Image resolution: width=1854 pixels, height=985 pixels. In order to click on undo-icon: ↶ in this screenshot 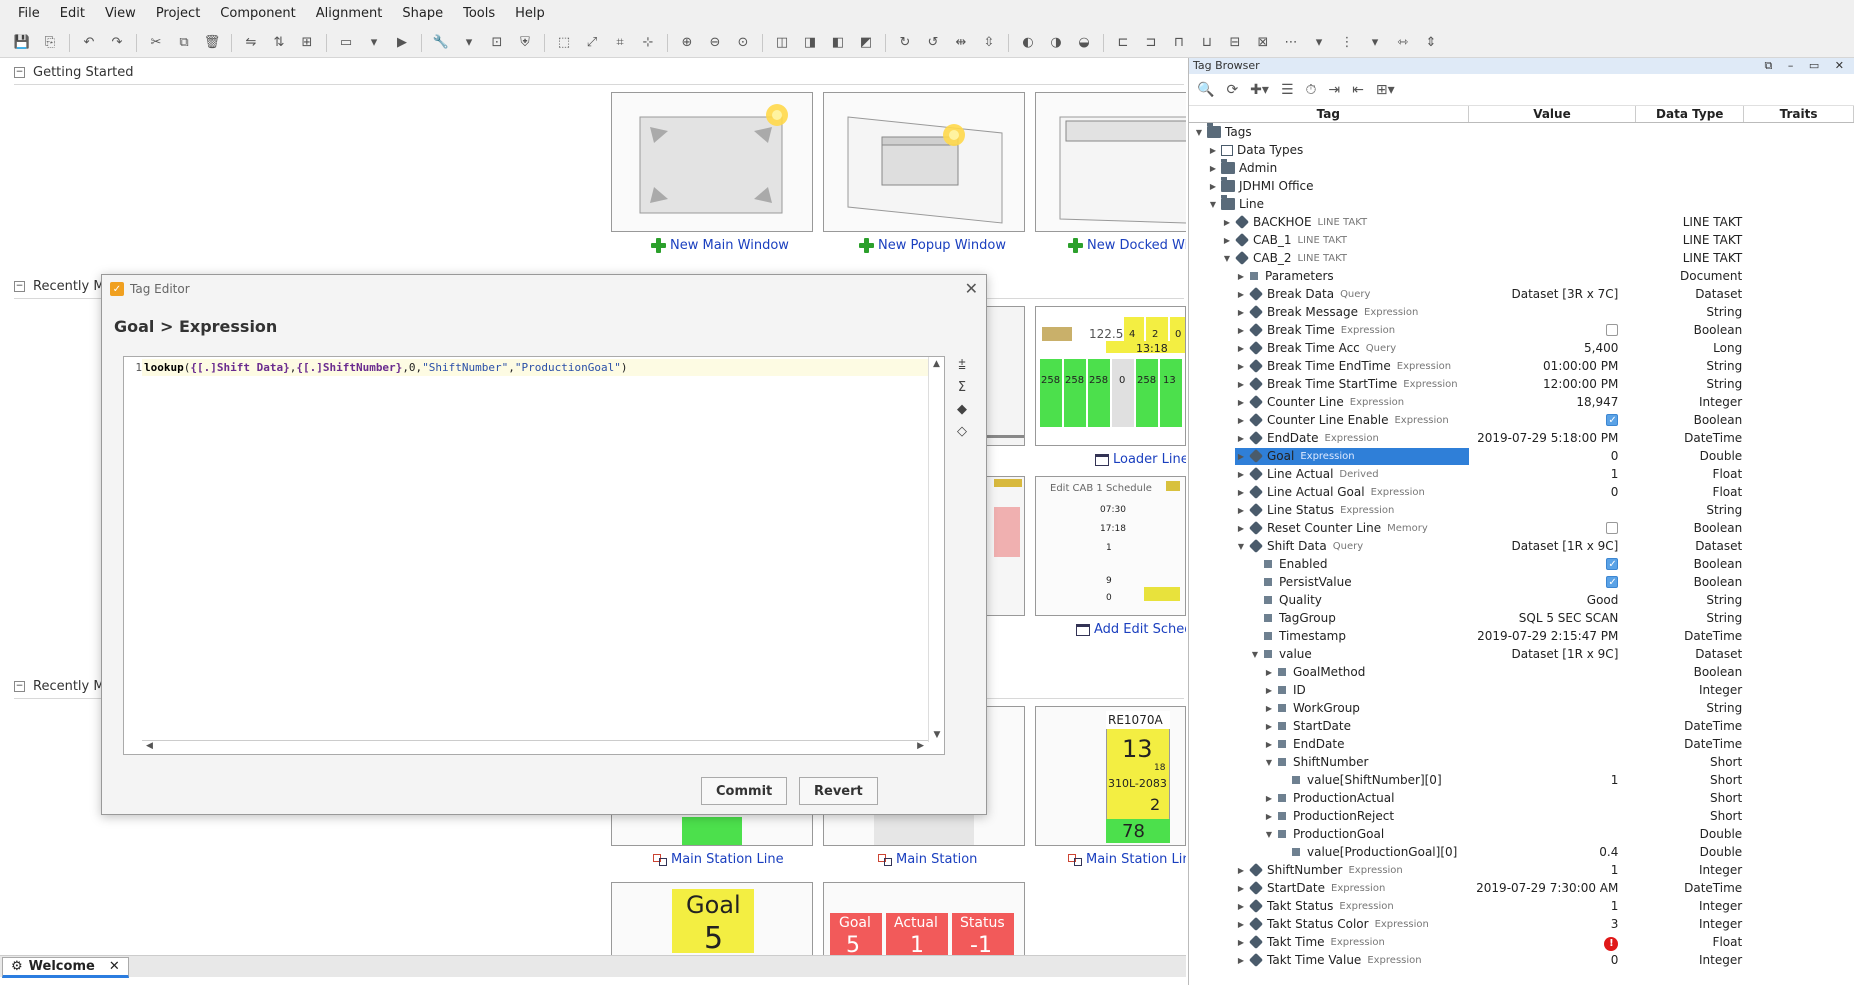, I will do `click(89, 43)`.